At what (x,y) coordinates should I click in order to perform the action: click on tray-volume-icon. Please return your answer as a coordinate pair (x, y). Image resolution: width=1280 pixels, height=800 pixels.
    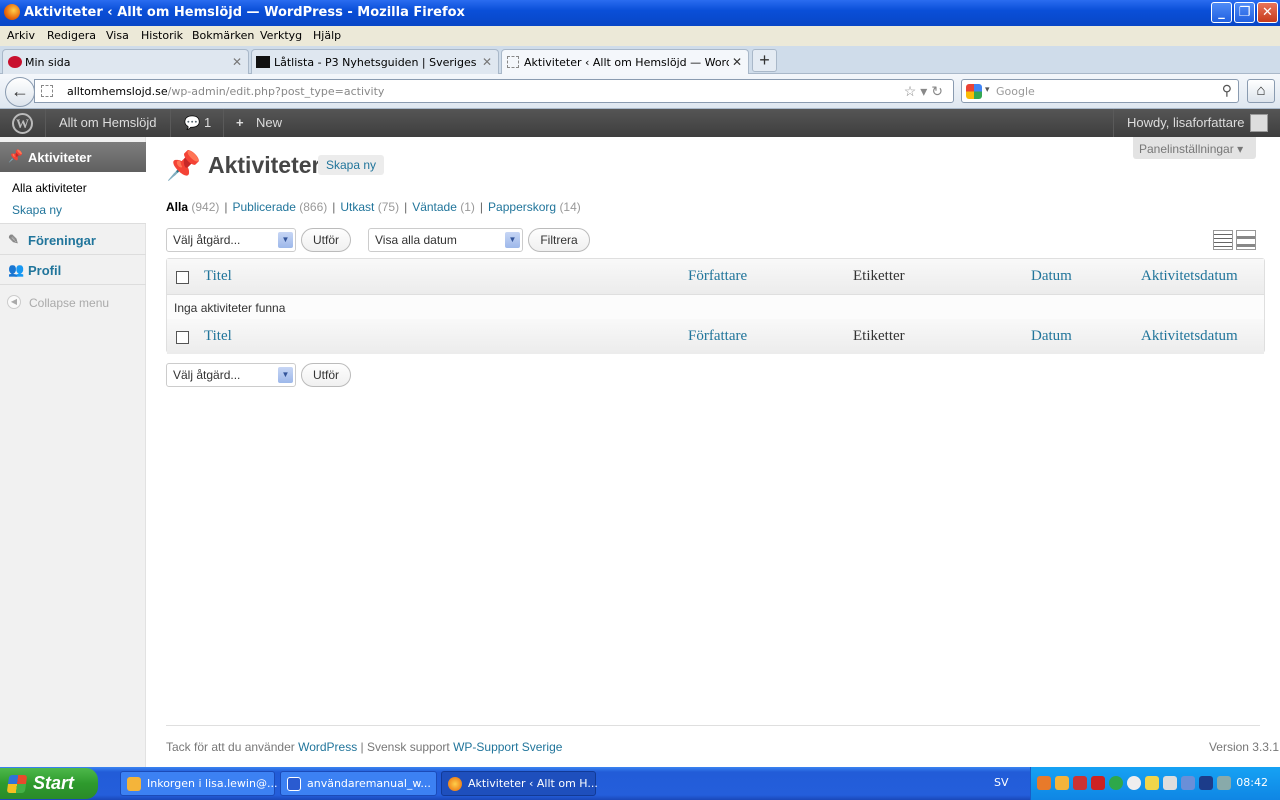
    Looking at the image, I should click on (1224, 783).